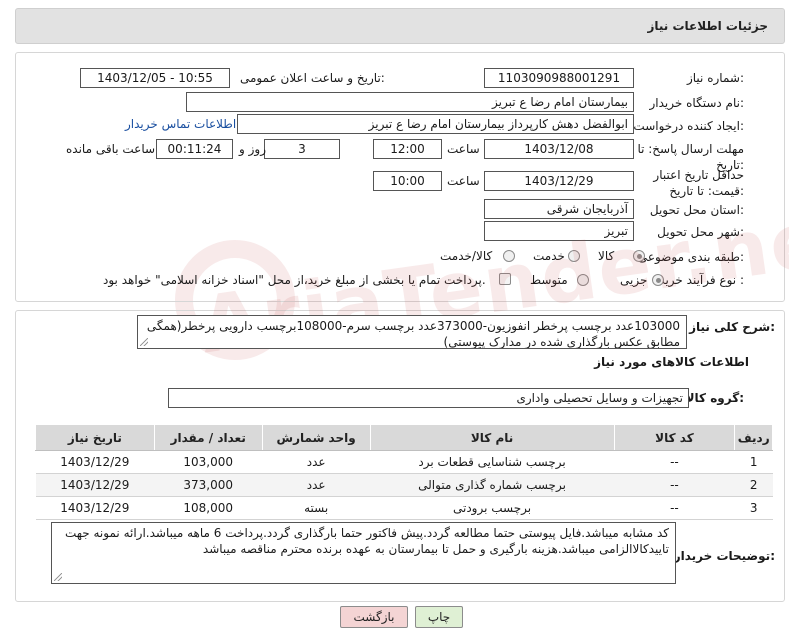 This screenshot has height=642, width=789. What do you see at coordinates (559, 209) in the screenshot?
I see `delivery-province-field: آذربایجان شرقی` at bounding box center [559, 209].